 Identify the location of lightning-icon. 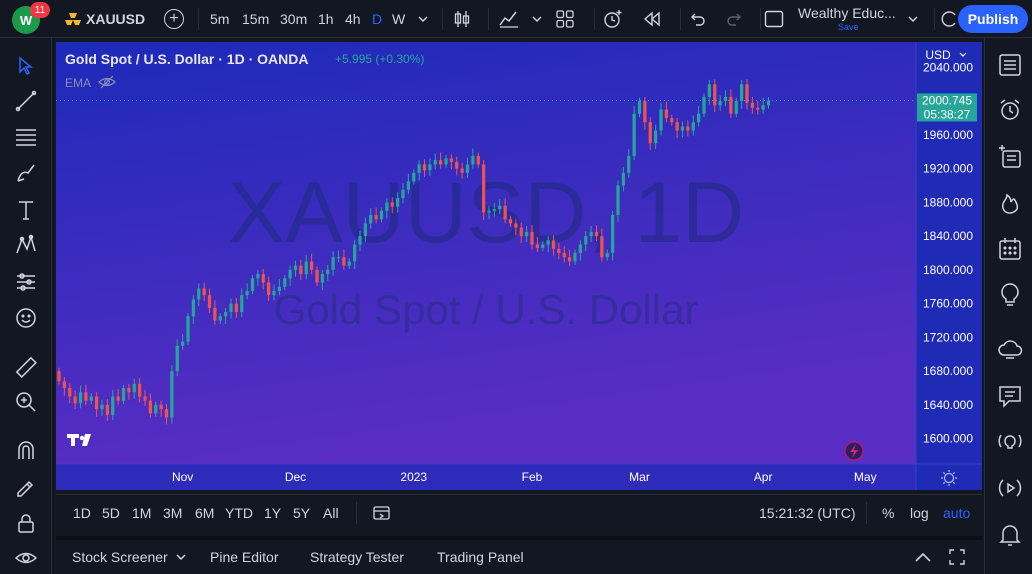
(854, 451).